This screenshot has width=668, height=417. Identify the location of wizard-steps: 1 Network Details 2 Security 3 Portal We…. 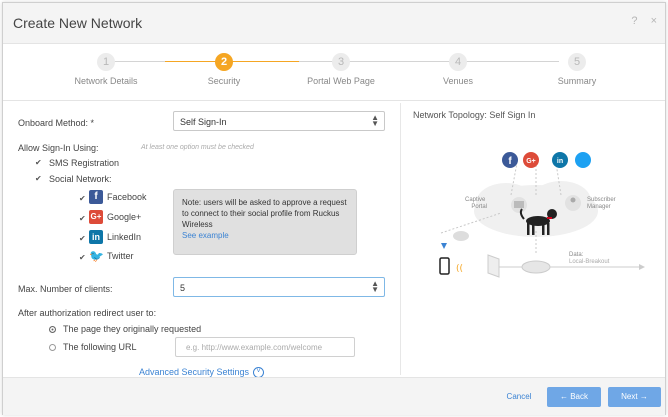
(334, 72).